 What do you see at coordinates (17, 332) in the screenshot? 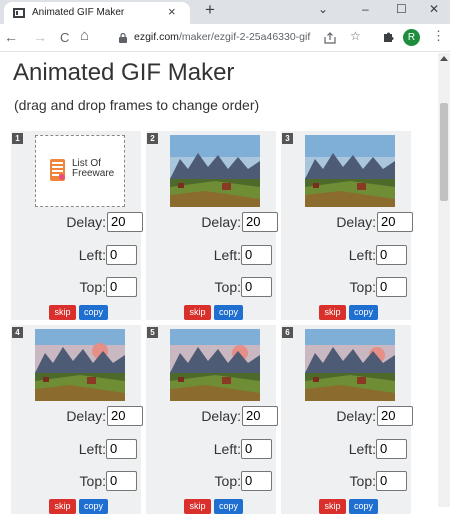
I see `frame-number: 4` at bounding box center [17, 332].